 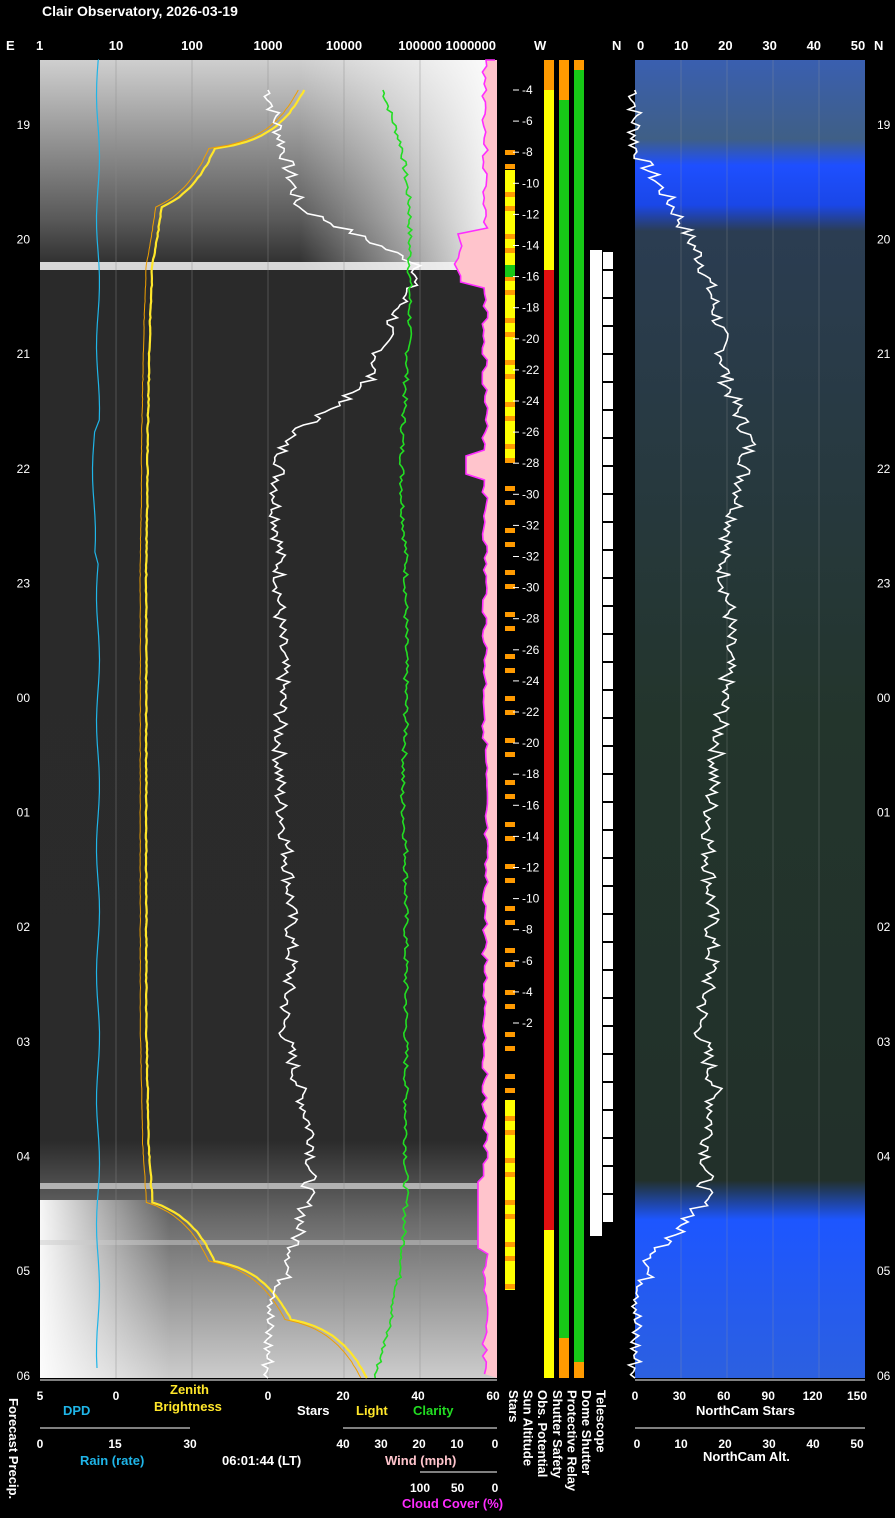 I want to click on hour-label-right: 22, so click(x=884, y=469).